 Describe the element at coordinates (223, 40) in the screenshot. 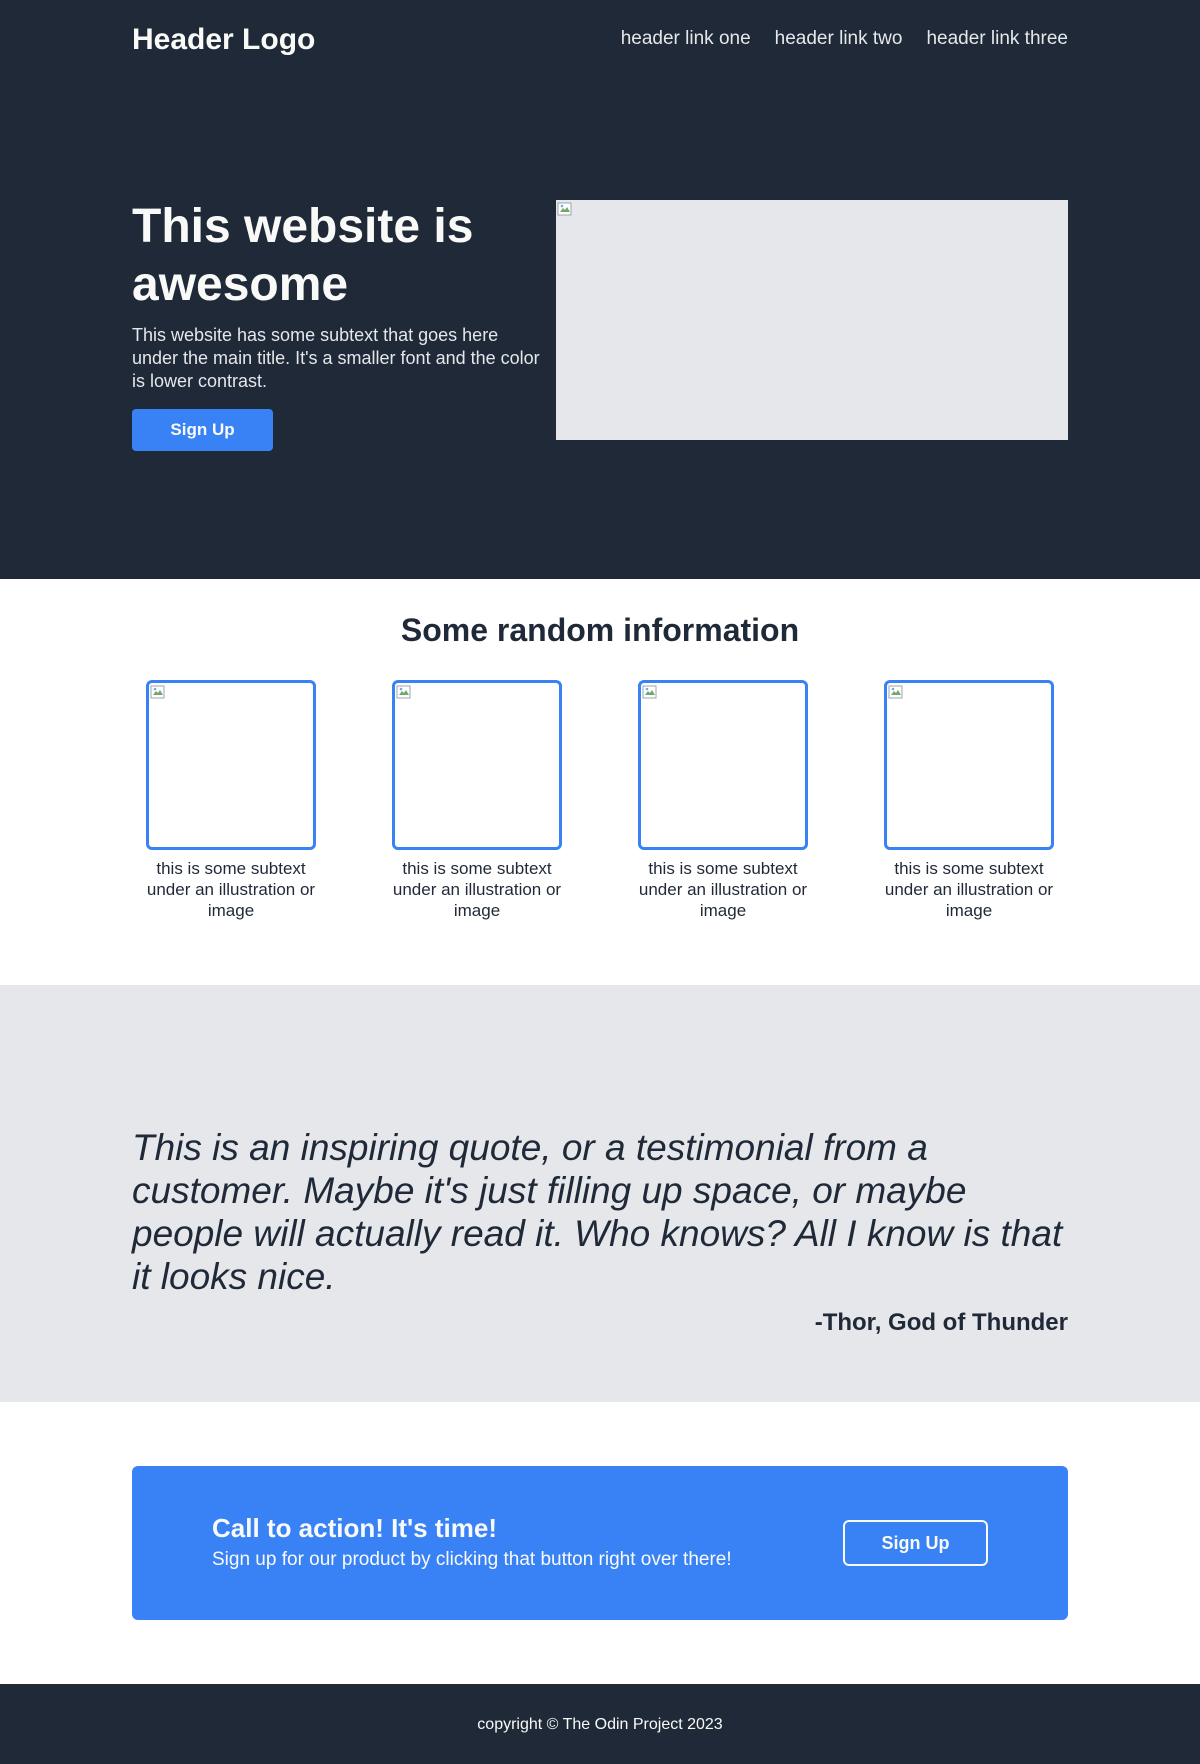

I see `header-logo: Header Logo` at that location.